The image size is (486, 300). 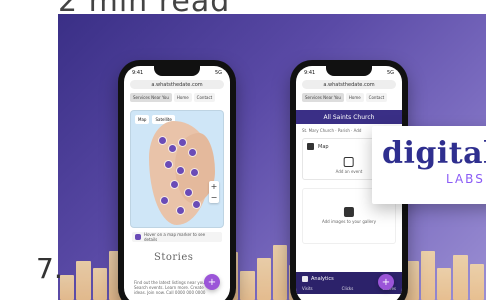 I want to click on map-tab-map: Map, so click(x=142, y=119).